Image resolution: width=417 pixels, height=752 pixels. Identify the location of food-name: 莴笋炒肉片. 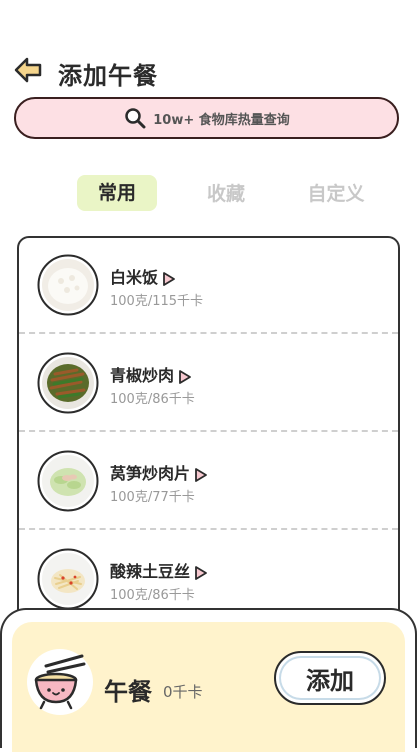
(159, 472).